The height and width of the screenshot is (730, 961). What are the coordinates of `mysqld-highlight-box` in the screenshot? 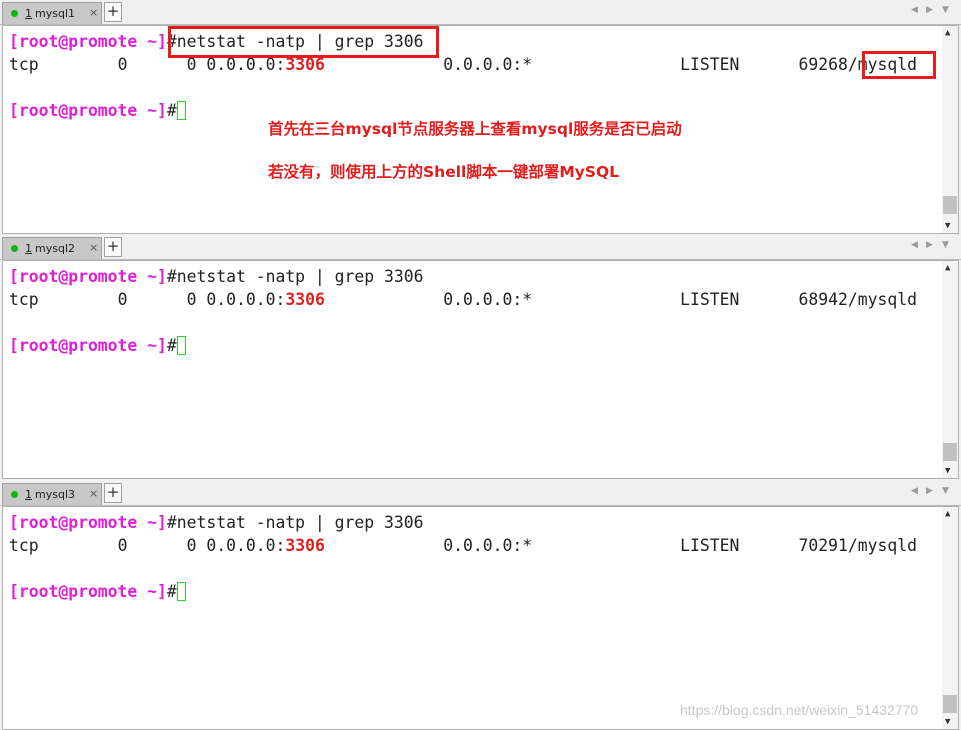 It's located at (899, 65).